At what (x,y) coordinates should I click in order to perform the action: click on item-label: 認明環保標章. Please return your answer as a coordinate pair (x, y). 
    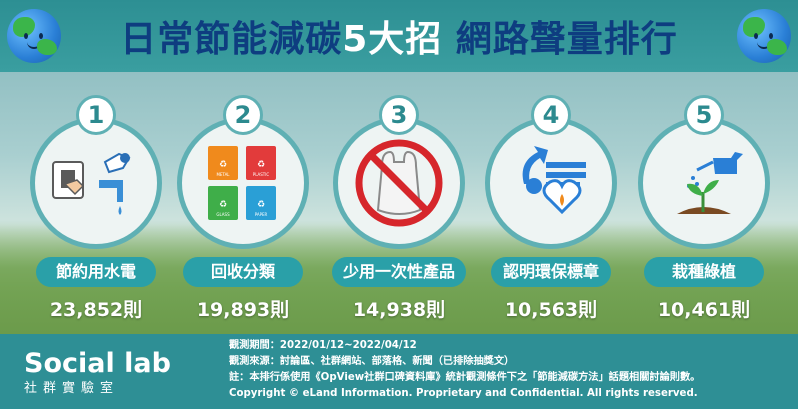
    Looking at the image, I should click on (551, 272).